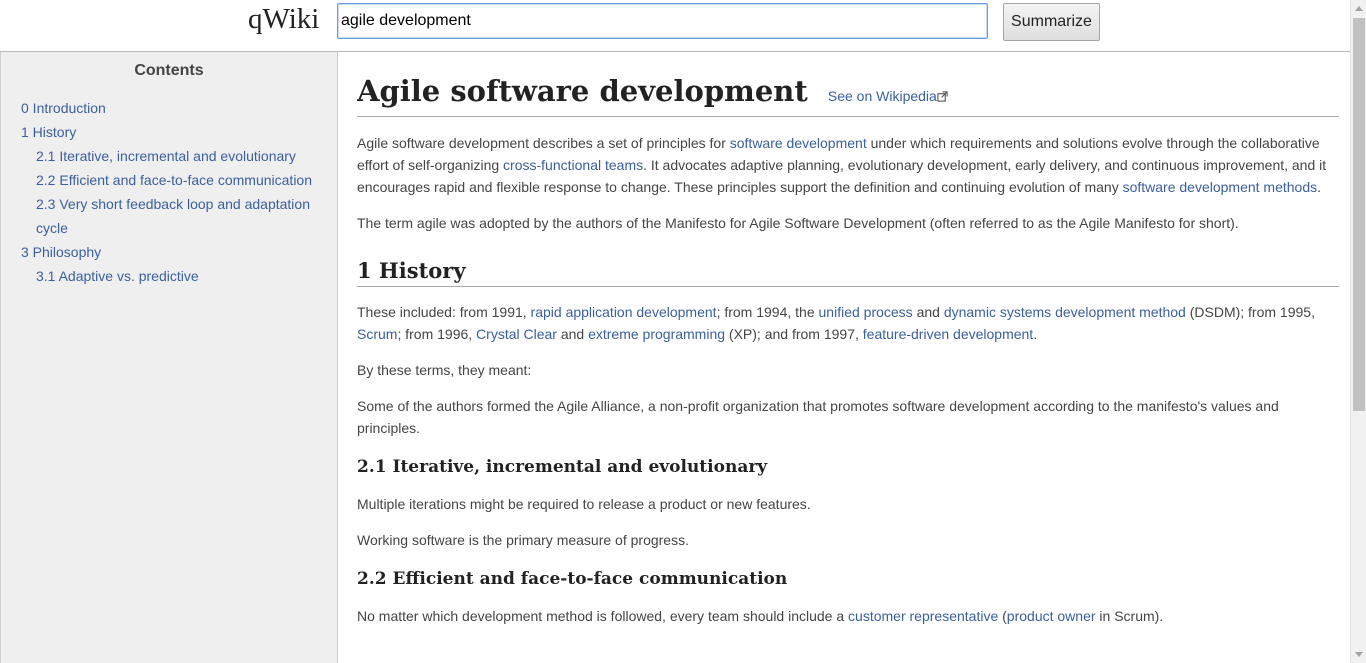 This screenshot has height=663, width=1366. Describe the element at coordinates (942, 96) in the screenshot. I see `external-link-icon` at that location.